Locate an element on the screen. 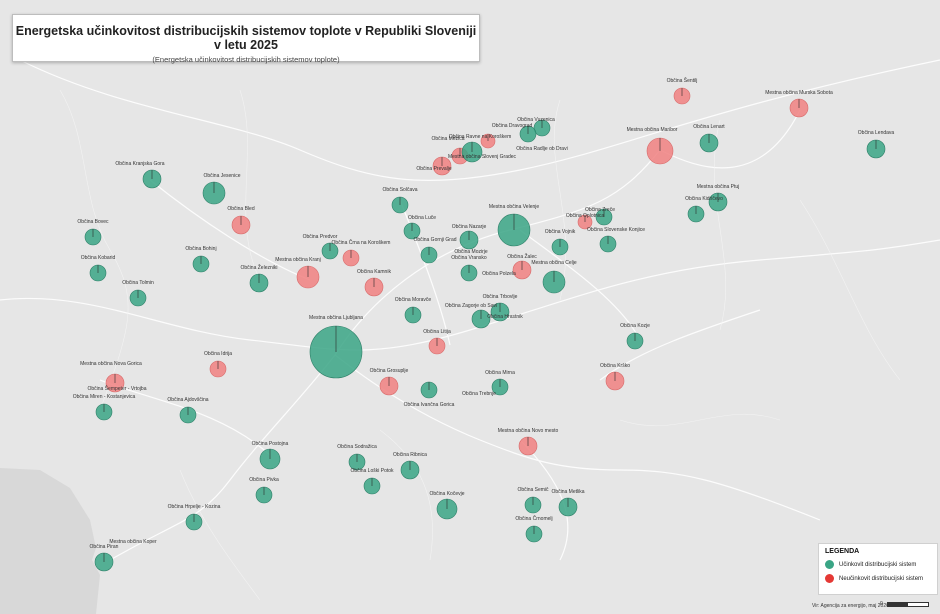 This screenshot has height=614, width=940. marker-label: Mestna občina Celje is located at coordinates (554, 263).